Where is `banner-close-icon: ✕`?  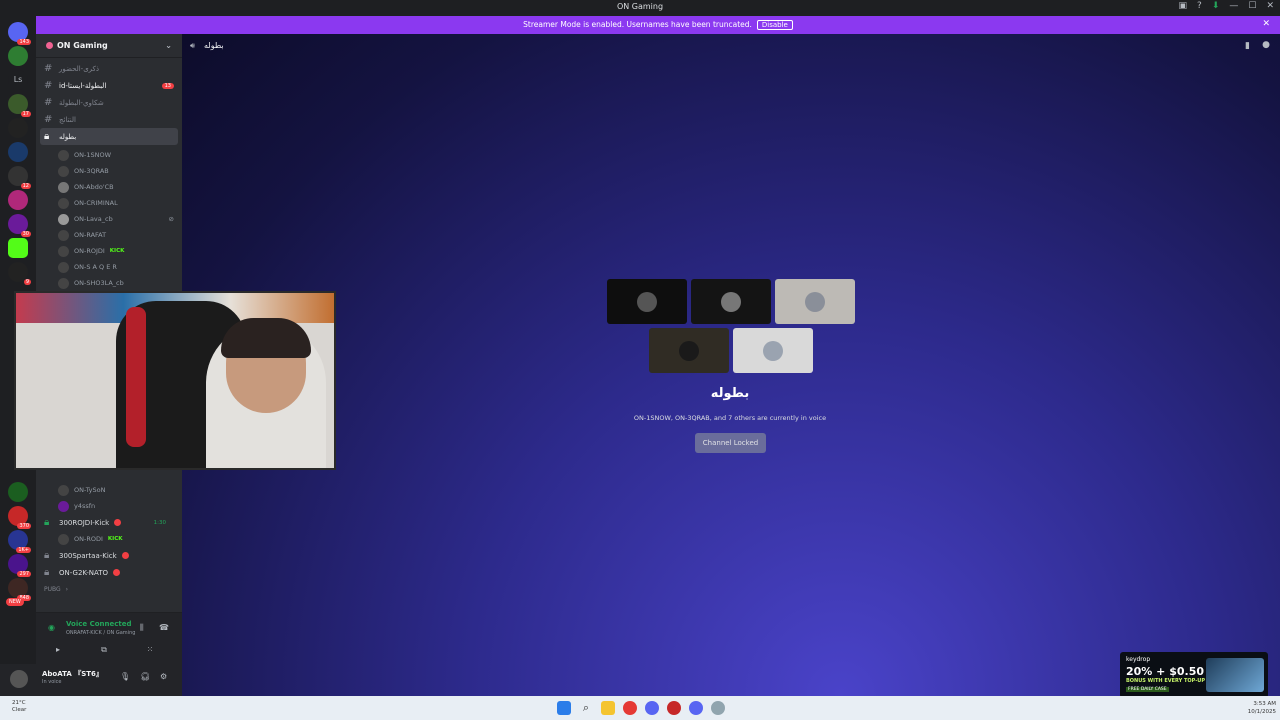 banner-close-icon: ✕ is located at coordinates (1266, 24).